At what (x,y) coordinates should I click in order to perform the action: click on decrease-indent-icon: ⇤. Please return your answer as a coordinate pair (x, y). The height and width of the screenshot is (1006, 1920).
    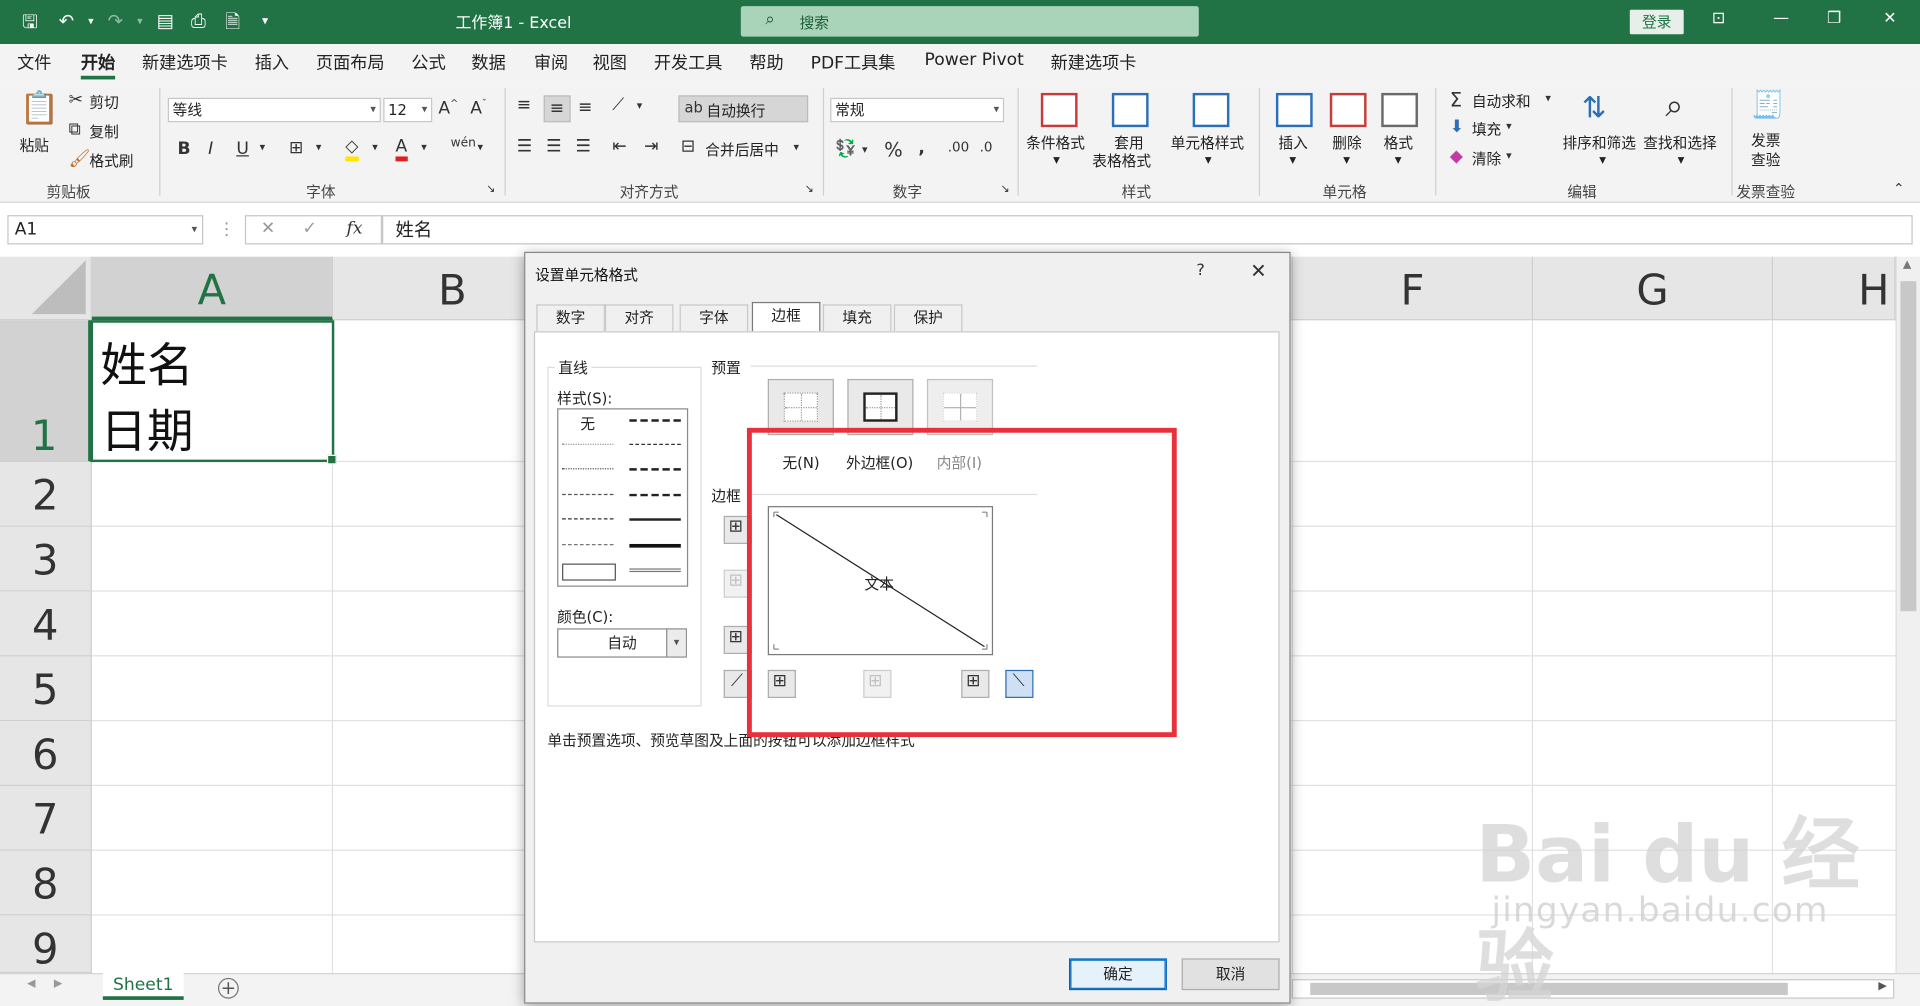
    Looking at the image, I should click on (619, 147).